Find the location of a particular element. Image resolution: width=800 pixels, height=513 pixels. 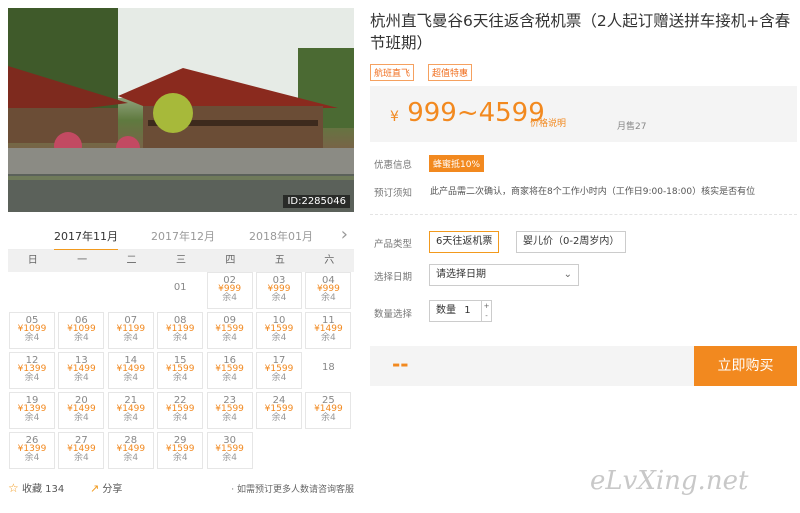

tag-direct-flight: 航班直飞 is located at coordinates (392, 72).